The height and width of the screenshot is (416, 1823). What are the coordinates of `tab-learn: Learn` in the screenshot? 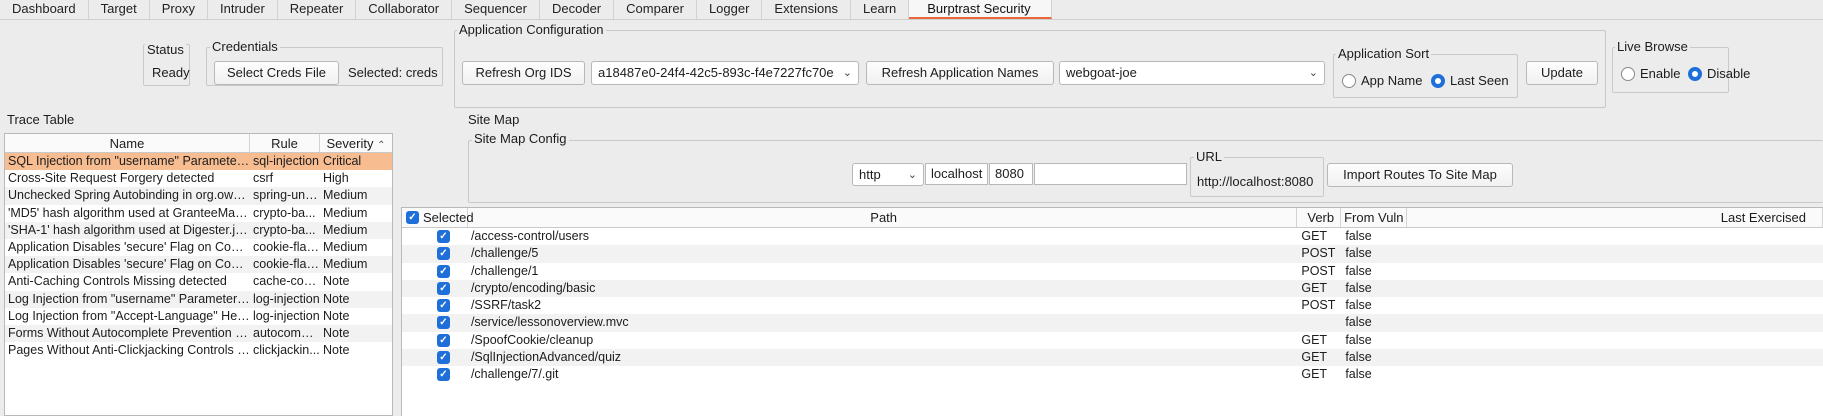 It's located at (880, 9).